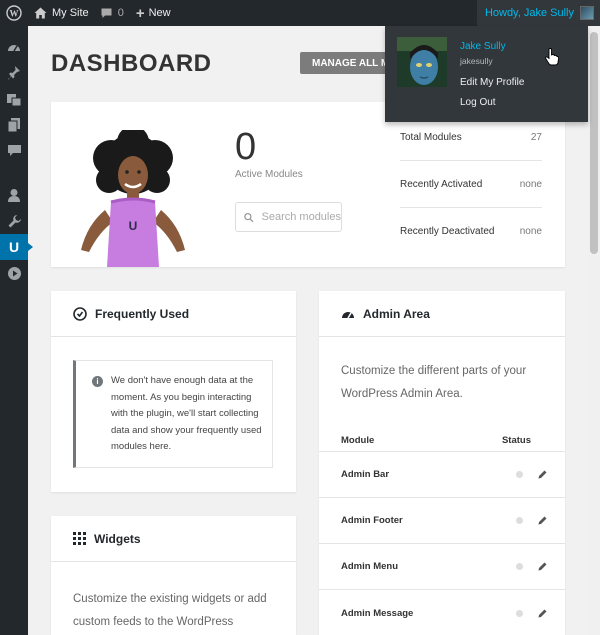 The width and height of the screenshot is (600, 635). What do you see at coordinates (159, 13) in the screenshot?
I see `new-label: New` at bounding box center [159, 13].